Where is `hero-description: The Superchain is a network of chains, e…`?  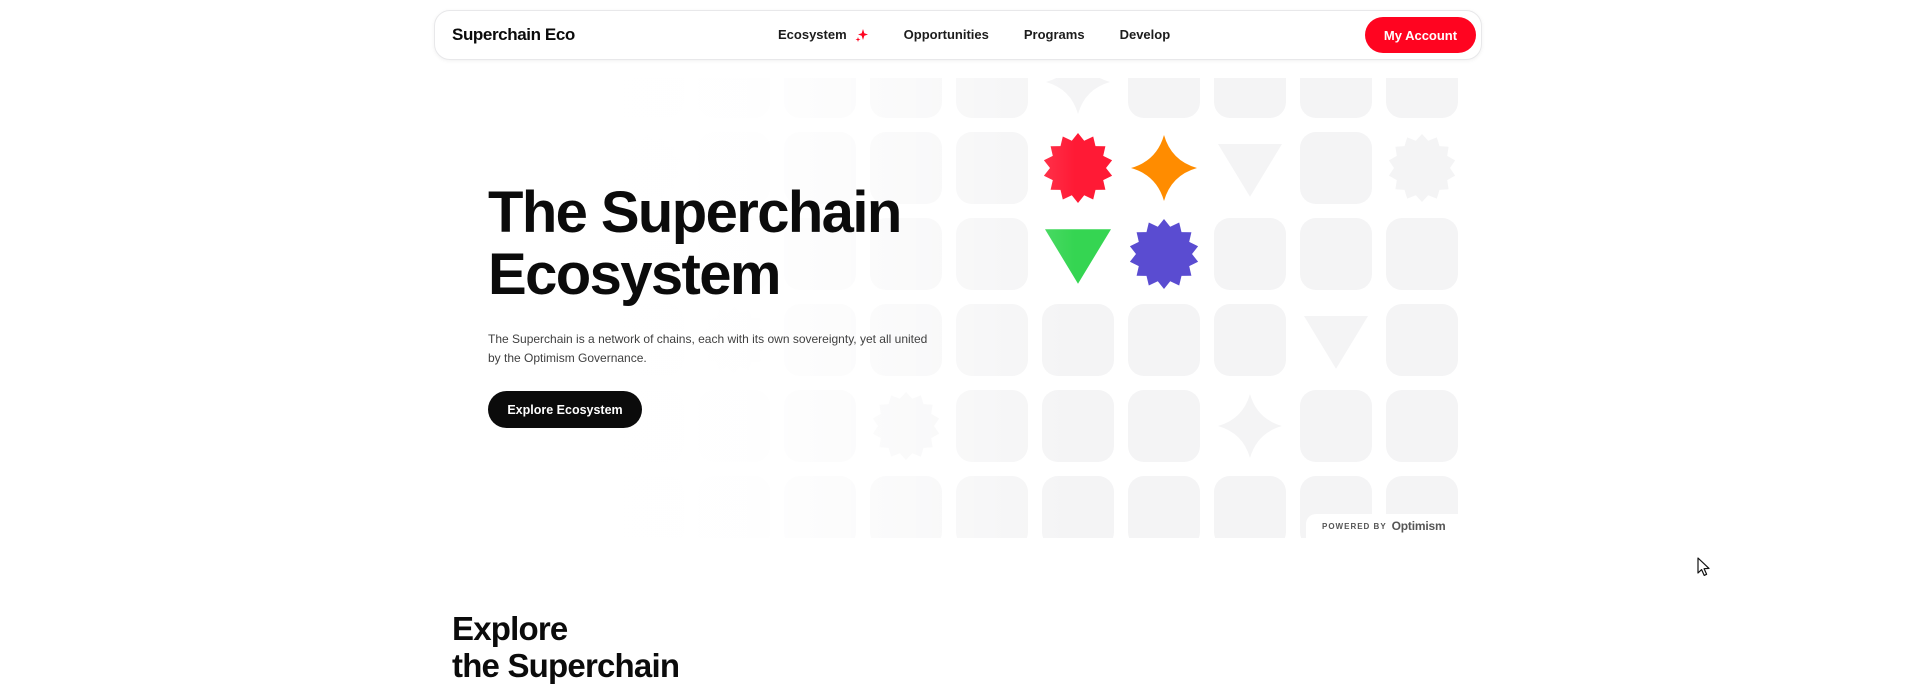
hero-description: The Superchain is a network of chains, e… is located at coordinates (708, 348).